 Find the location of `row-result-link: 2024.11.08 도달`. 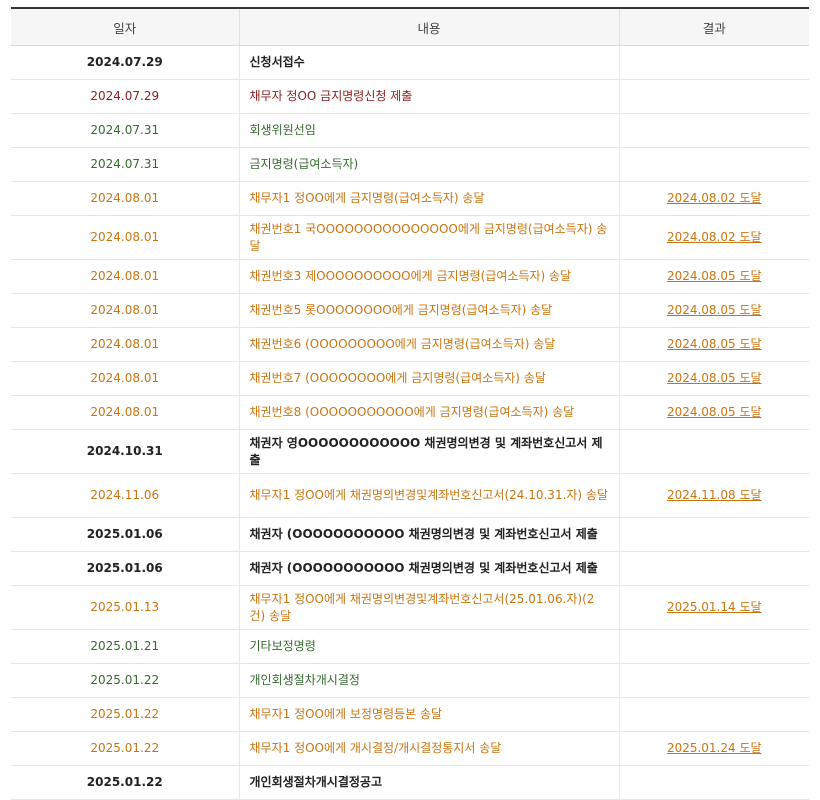

row-result-link: 2024.11.08 도달 is located at coordinates (714, 495).